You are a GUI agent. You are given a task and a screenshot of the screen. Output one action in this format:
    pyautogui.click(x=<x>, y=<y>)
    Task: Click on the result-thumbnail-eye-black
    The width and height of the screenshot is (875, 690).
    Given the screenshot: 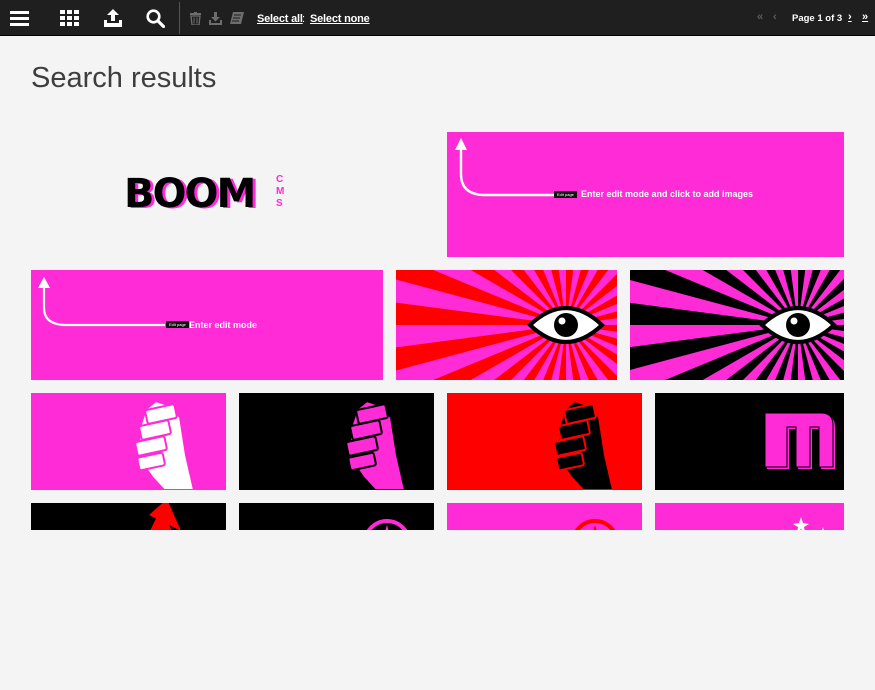 What is the action you would take?
    pyautogui.click(x=737, y=325)
    